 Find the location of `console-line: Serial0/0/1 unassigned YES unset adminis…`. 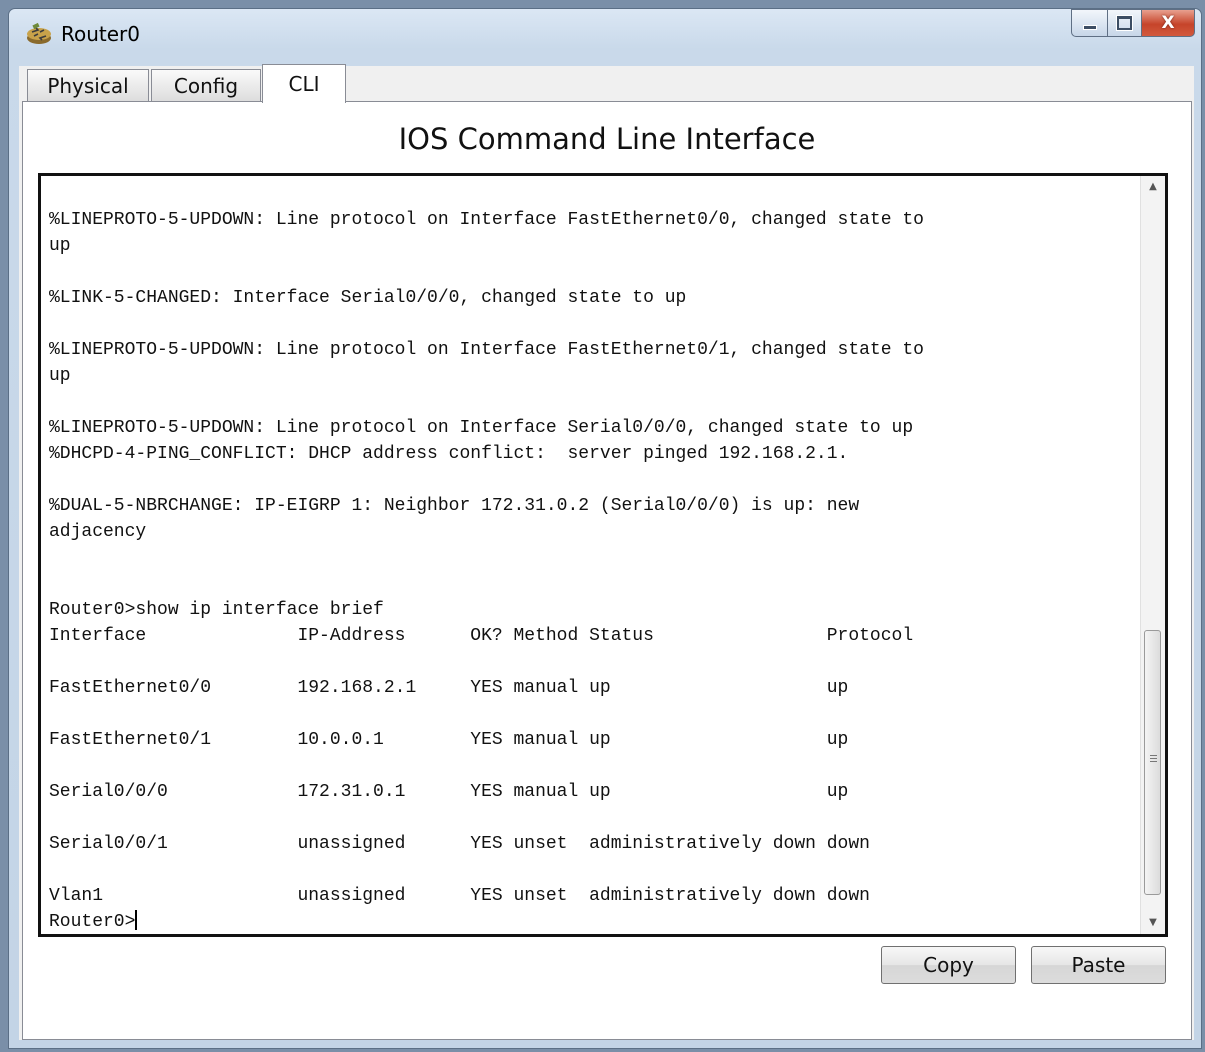

console-line: Serial0/0/1 unassigned YES unset adminis… is located at coordinates (459, 844).